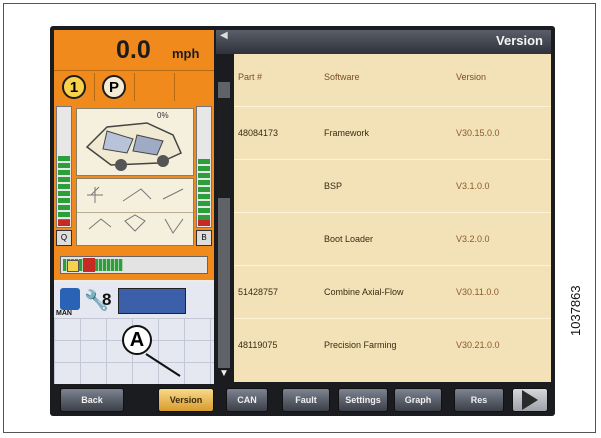 The image size is (601, 438). What do you see at coordinates (163, 365) in the screenshot?
I see `callout-leader` at bounding box center [163, 365].